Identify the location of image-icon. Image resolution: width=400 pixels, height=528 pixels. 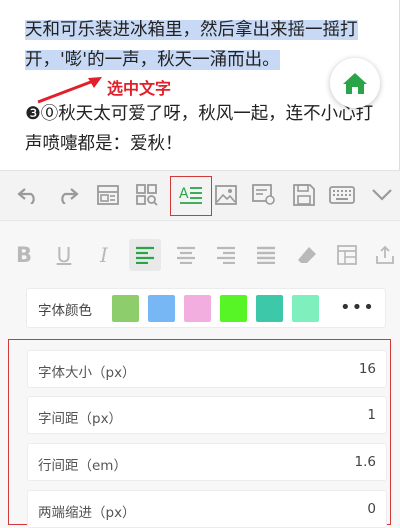
(226, 195).